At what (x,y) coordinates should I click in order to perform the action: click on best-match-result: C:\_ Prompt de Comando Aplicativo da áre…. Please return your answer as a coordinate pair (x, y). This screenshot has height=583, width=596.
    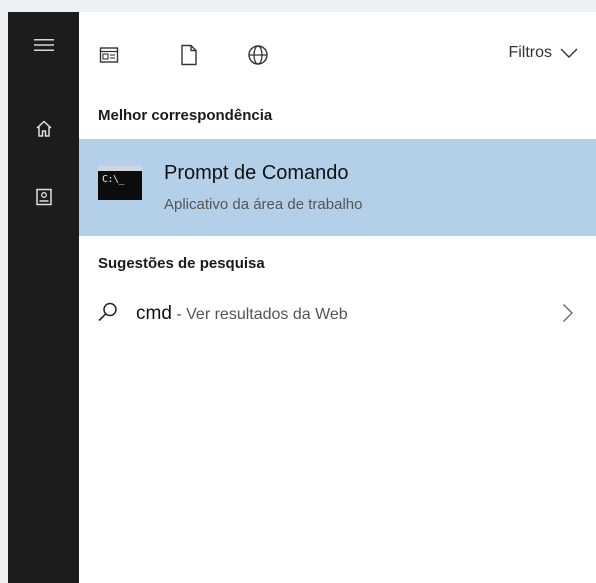
    Looking at the image, I should click on (337, 187).